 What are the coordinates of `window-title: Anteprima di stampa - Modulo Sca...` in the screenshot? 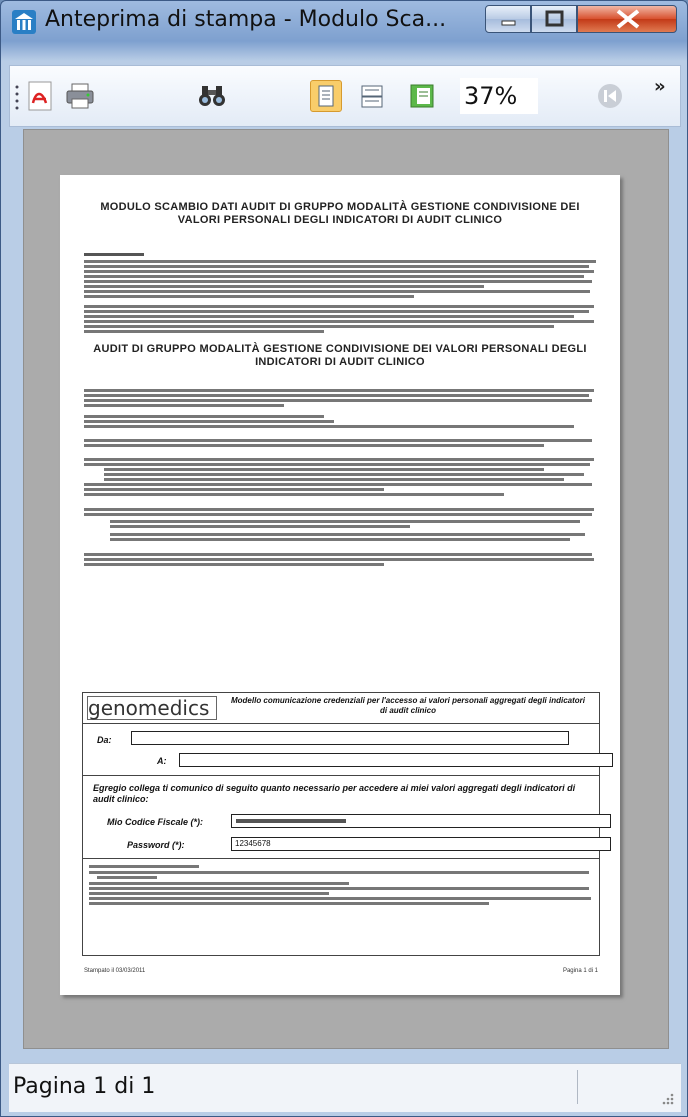 It's located at (246, 19).